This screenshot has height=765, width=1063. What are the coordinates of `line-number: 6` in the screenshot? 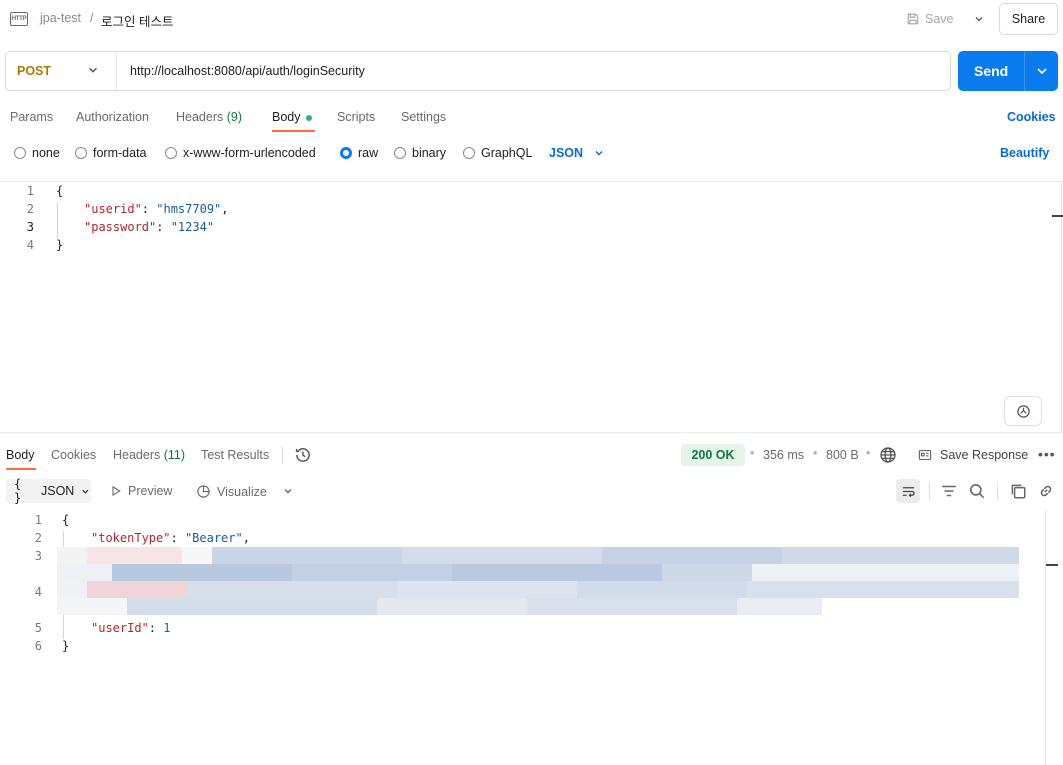 It's located at (38, 646).